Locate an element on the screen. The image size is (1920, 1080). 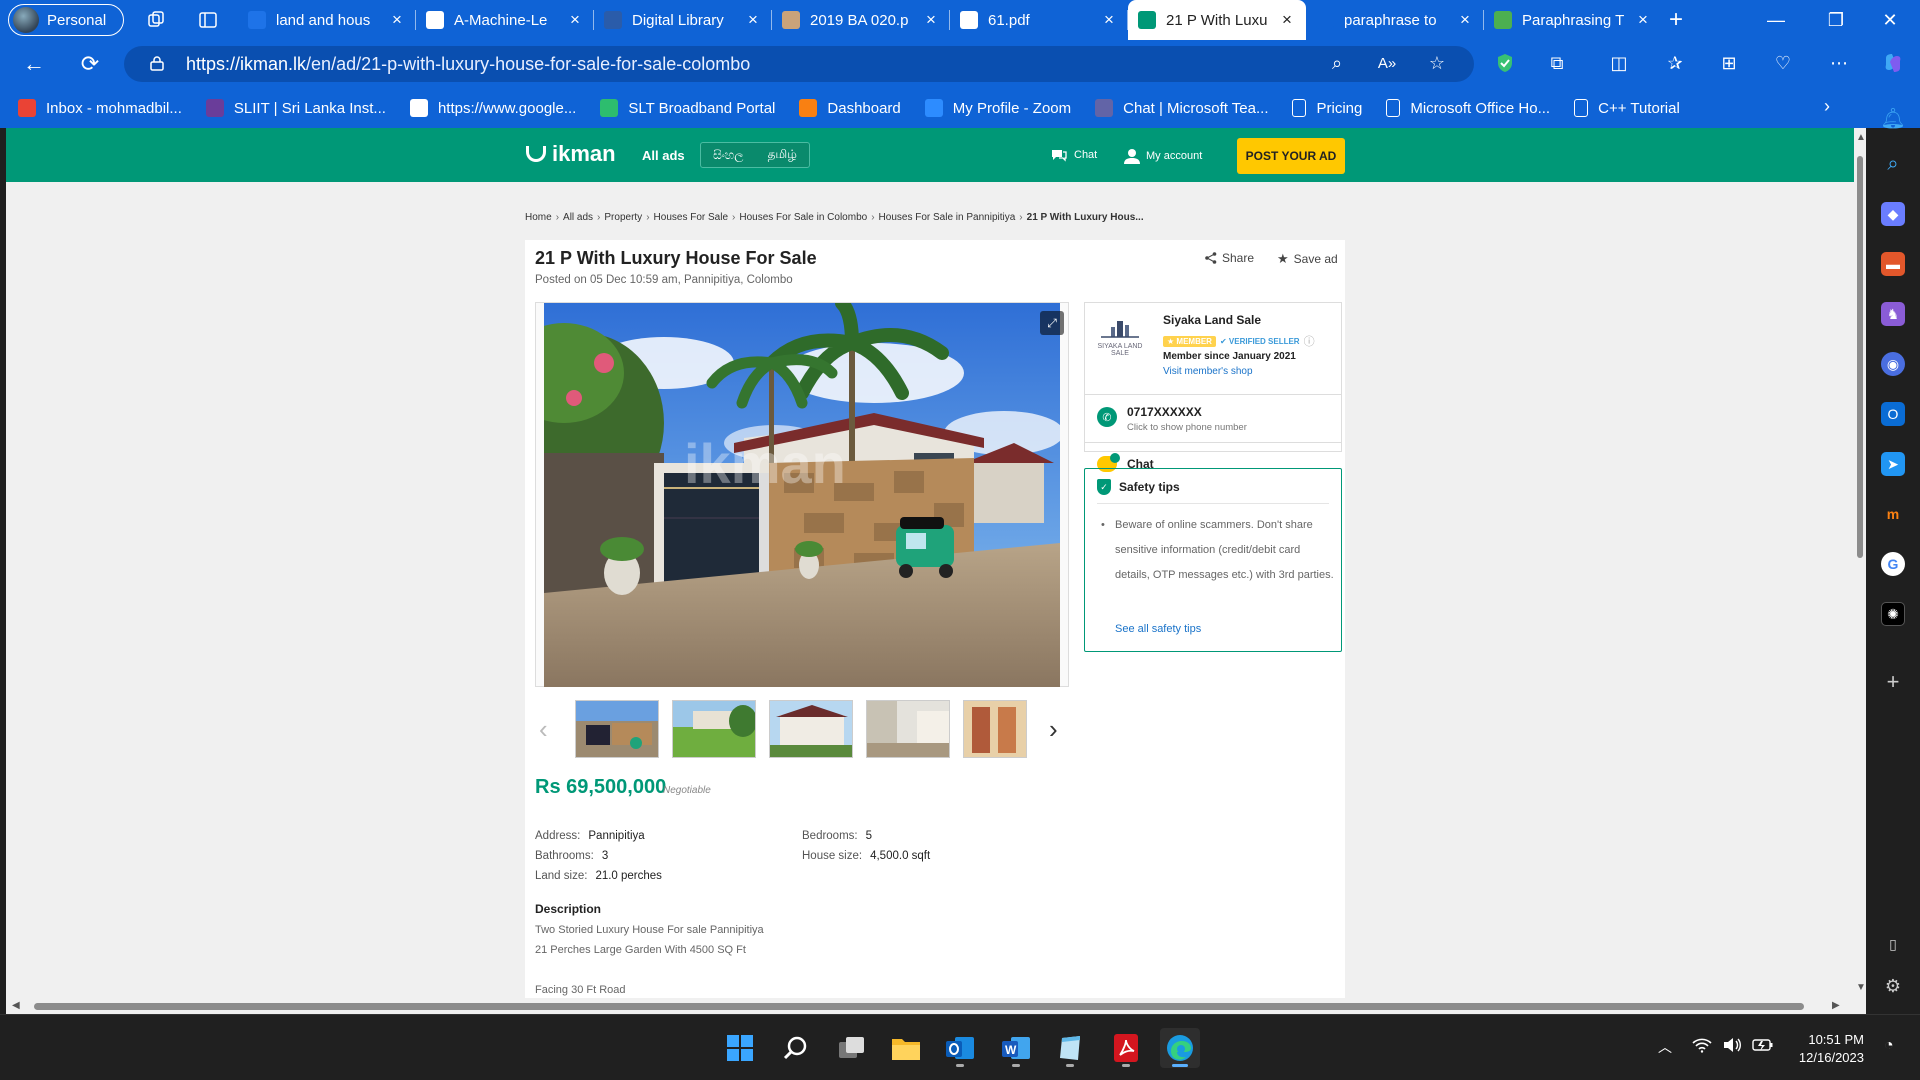
horizontal-scrollbar: ◀ ▶ is located at coordinates (930, 1006).